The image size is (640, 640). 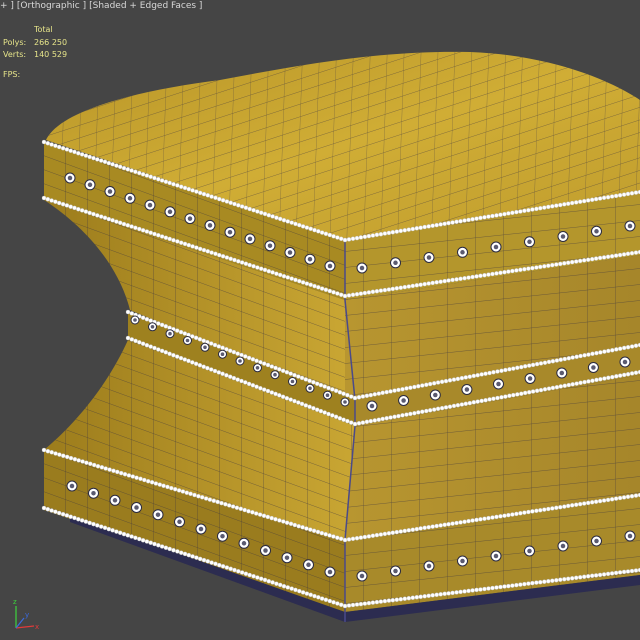 I want to click on axis-gizmo-icon: z x y, so click(x=26, y=614).